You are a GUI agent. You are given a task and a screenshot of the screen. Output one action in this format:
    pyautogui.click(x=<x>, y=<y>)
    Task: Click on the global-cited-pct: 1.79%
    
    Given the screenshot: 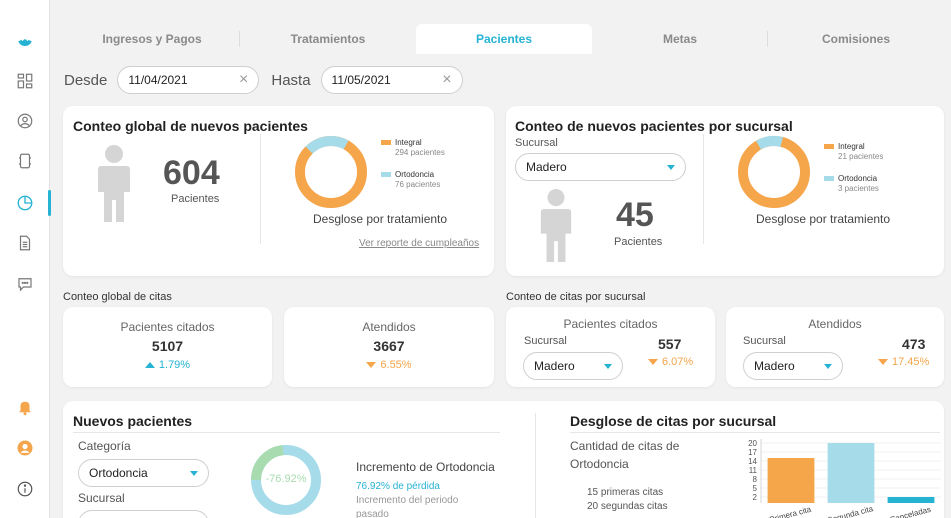 What is the action you would take?
    pyautogui.click(x=174, y=365)
    